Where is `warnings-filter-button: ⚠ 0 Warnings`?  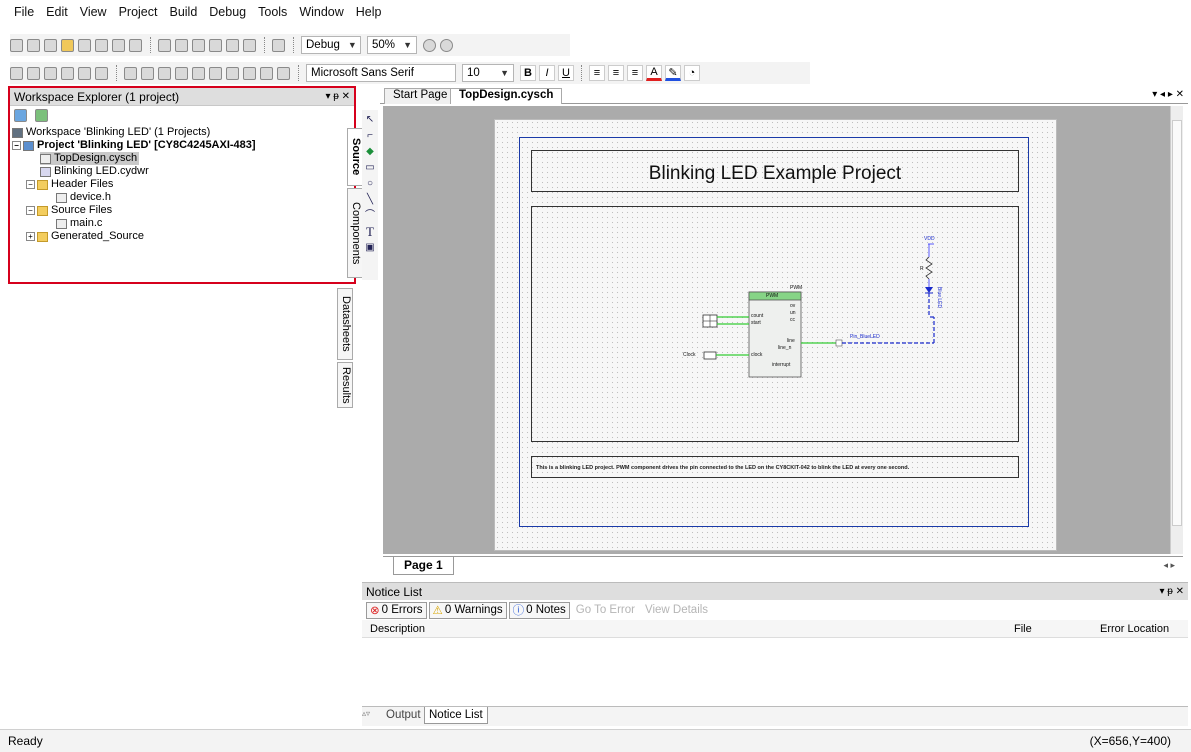 warnings-filter-button: ⚠ 0 Warnings is located at coordinates (467, 610).